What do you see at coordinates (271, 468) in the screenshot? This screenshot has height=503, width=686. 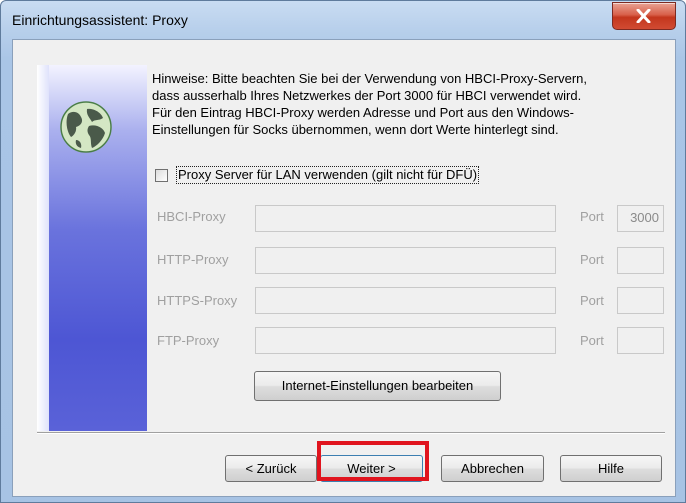 I see `back-button: < Zurück` at bounding box center [271, 468].